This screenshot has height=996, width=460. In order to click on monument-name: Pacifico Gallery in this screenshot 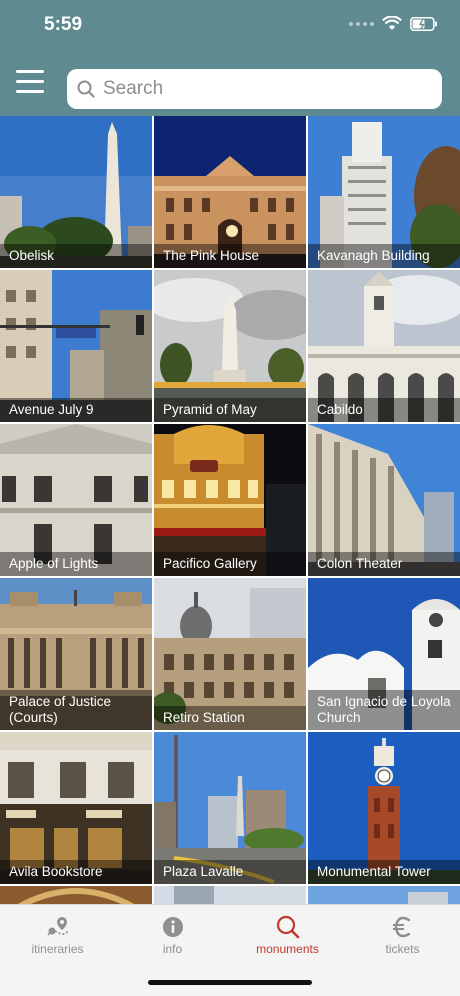, I will do `click(230, 564)`.